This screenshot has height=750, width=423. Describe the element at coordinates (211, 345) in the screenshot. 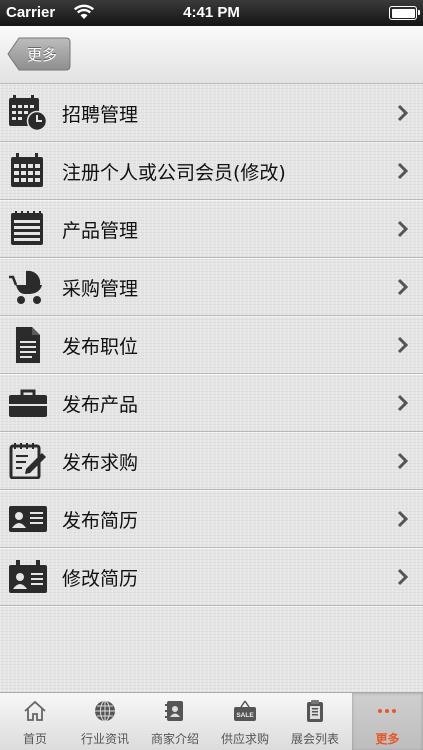

I see `menu-item-post-job: 发布职位` at that location.